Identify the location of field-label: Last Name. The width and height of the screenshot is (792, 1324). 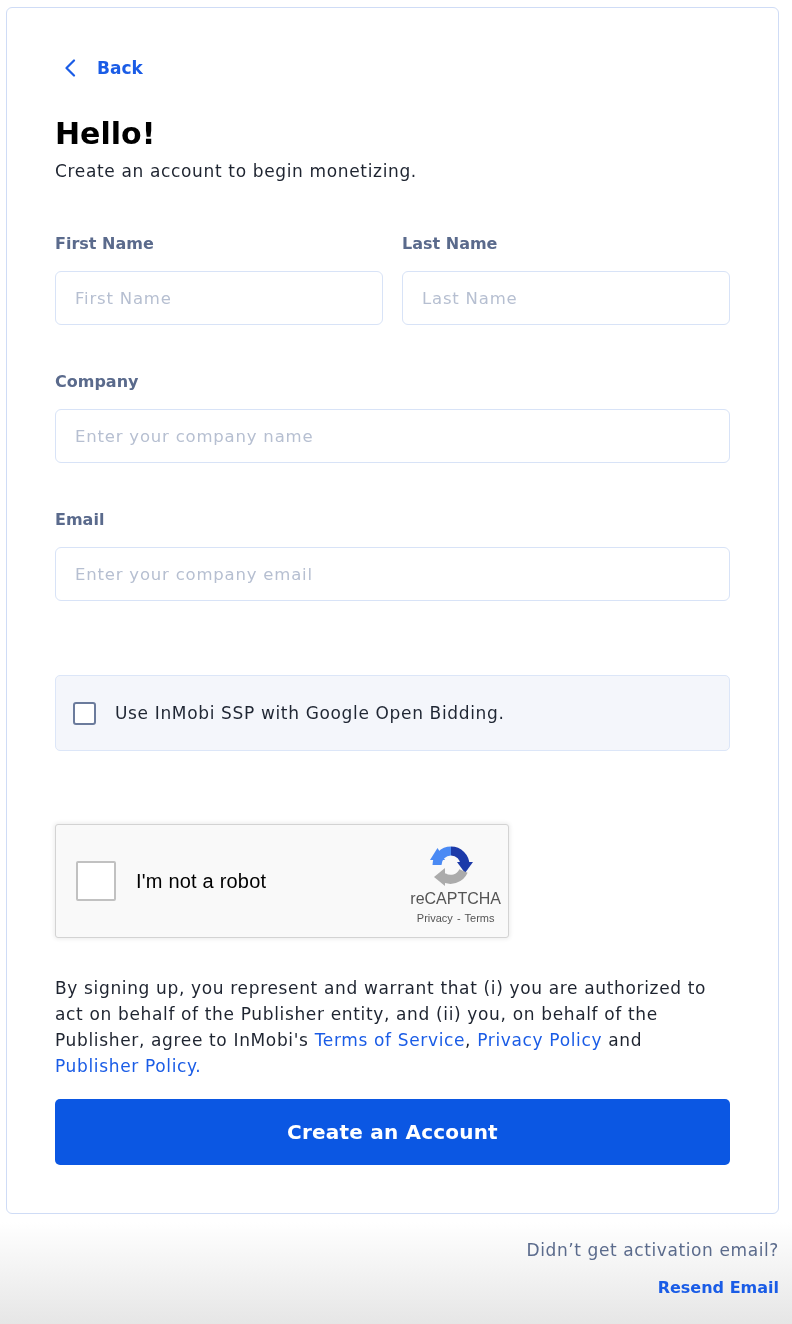
(450, 244).